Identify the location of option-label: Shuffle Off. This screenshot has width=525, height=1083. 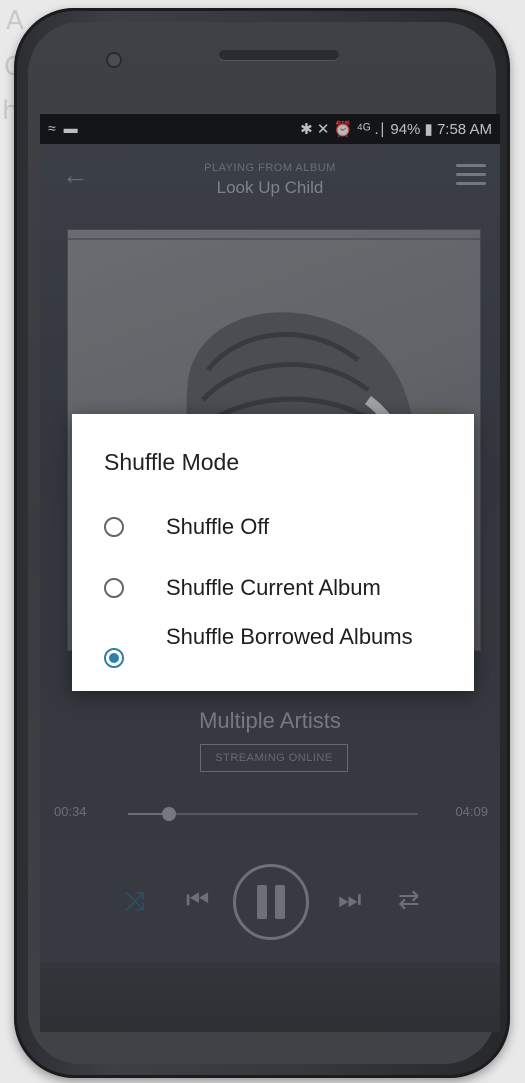
(218, 526).